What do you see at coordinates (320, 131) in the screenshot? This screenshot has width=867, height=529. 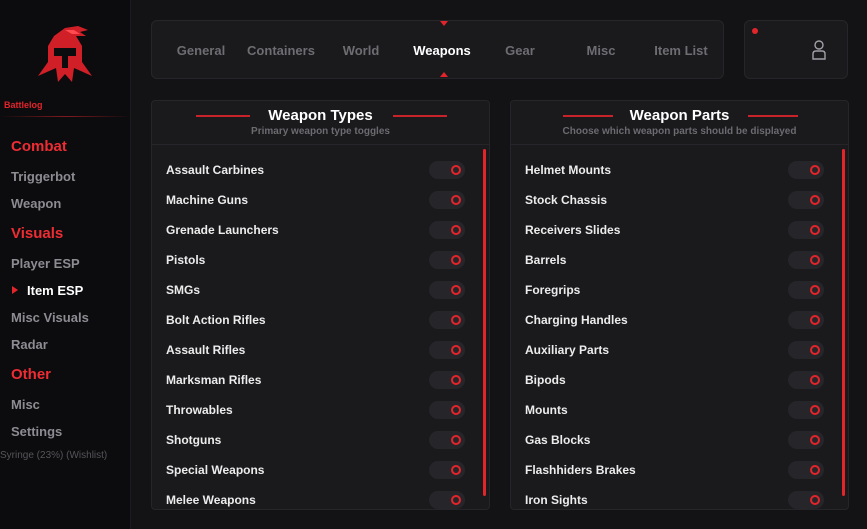 I see `panel-subtitle: Primary weapon type toggles` at bounding box center [320, 131].